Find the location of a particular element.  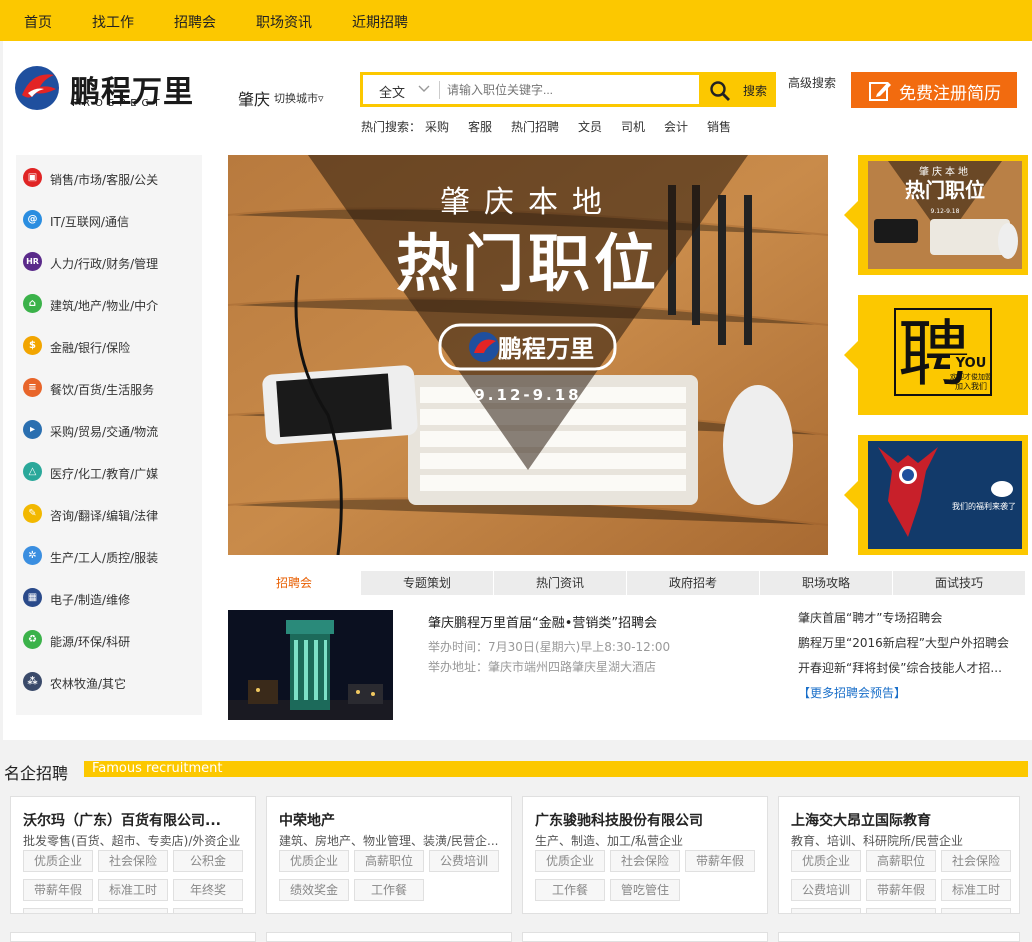

category-it: @ IT/互联网/通信 is located at coordinates (109, 222).